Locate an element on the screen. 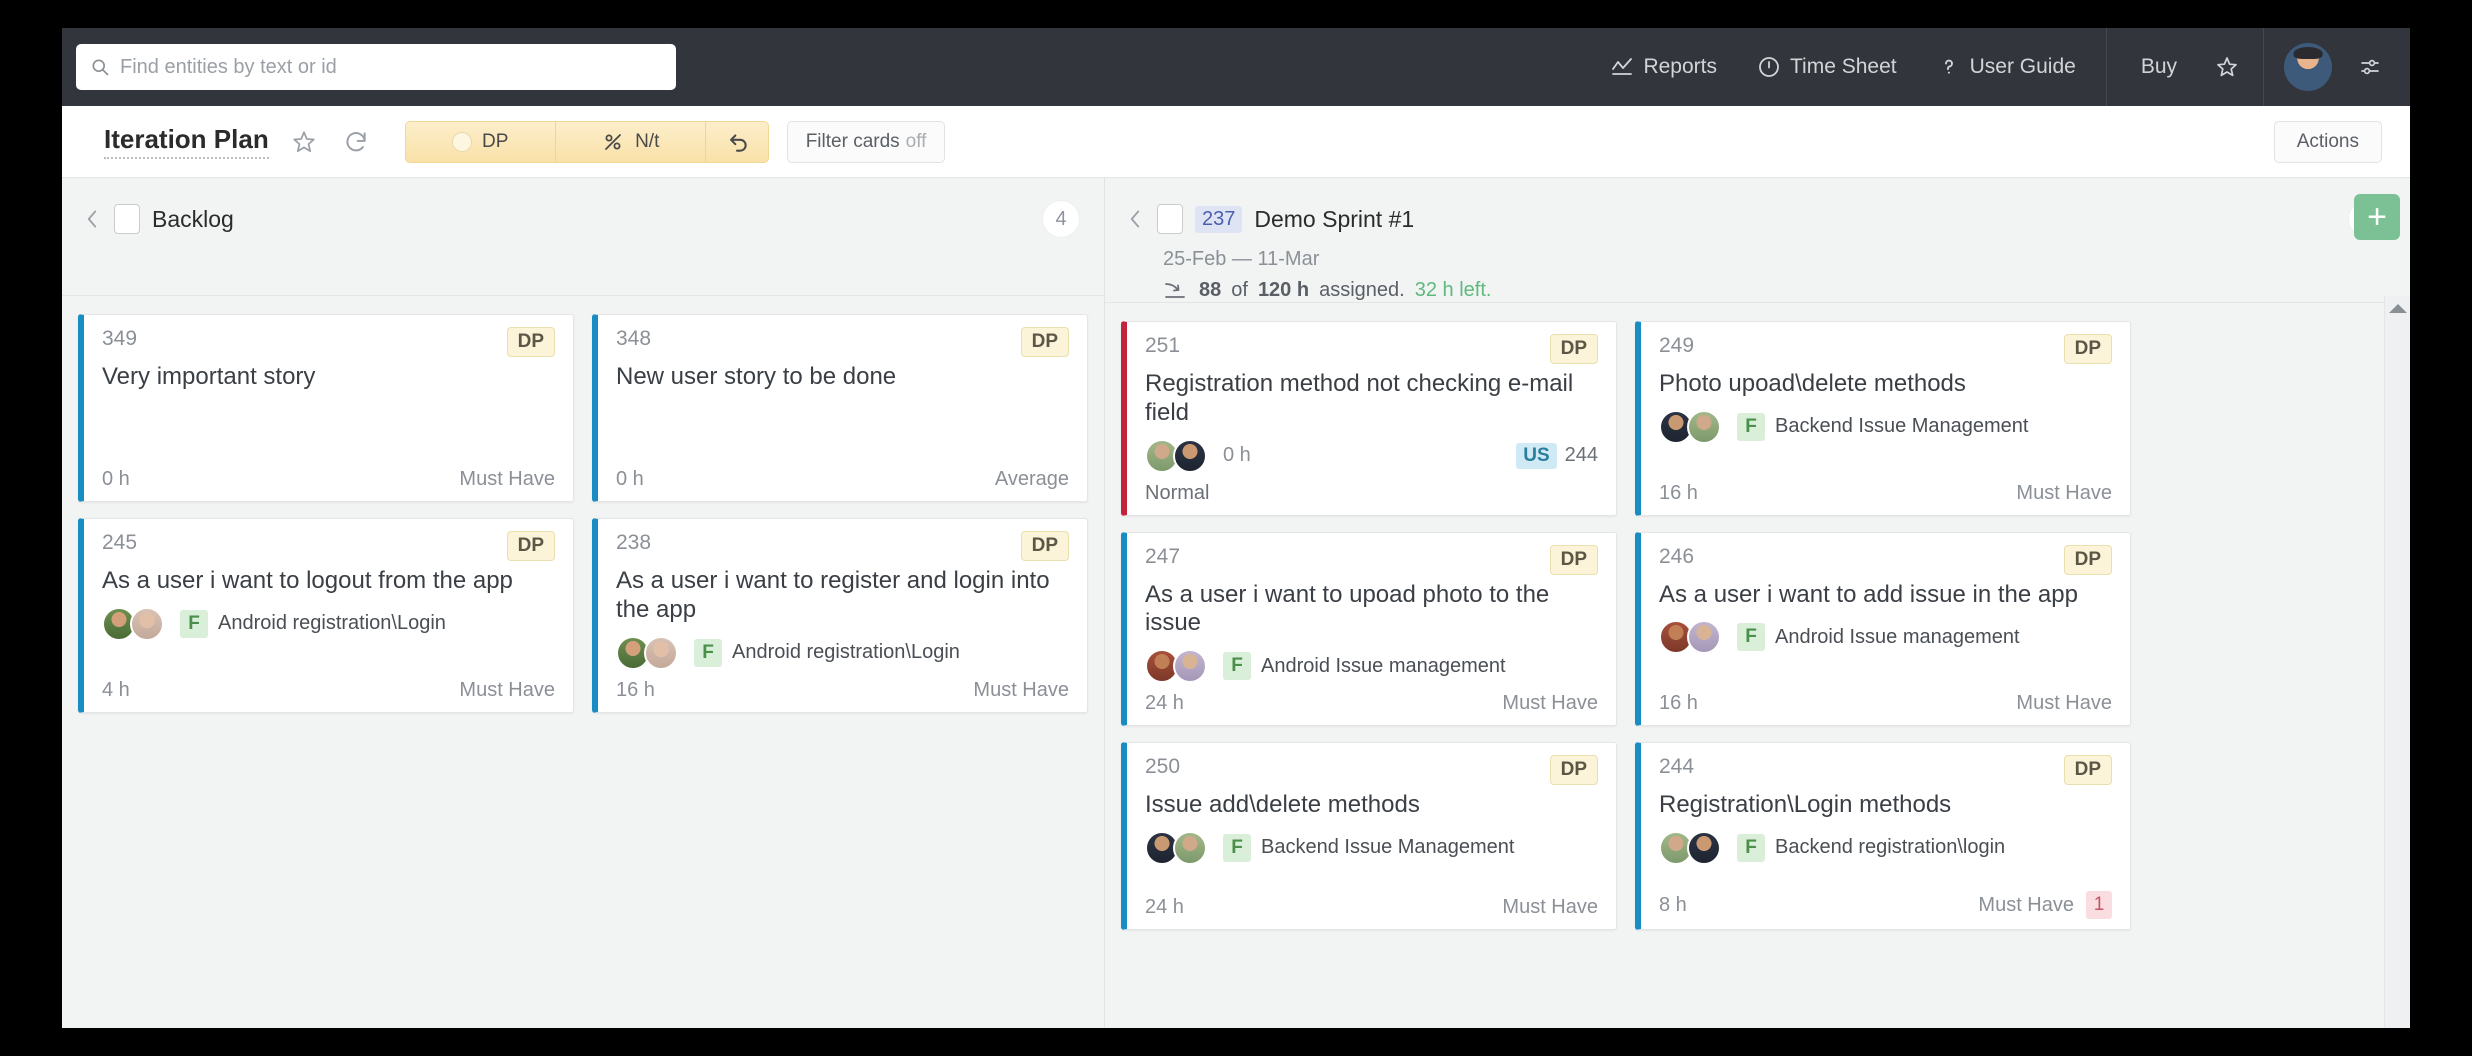 The image size is (2472, 1056). card-meta-row: F Android Issue management is located at coordinates (1371, 666).